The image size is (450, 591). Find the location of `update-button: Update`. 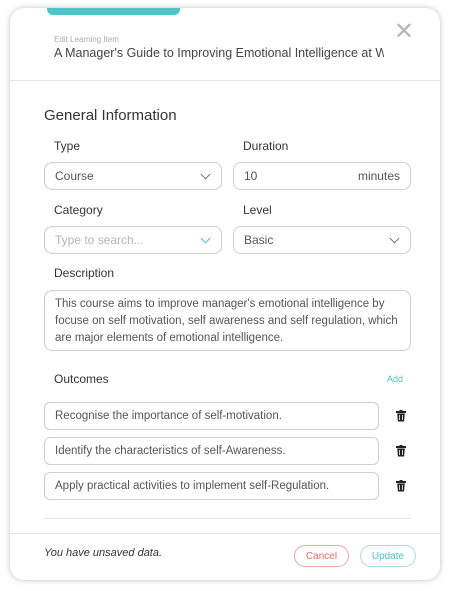

update-button: Update is located at coordinates (388, 556).